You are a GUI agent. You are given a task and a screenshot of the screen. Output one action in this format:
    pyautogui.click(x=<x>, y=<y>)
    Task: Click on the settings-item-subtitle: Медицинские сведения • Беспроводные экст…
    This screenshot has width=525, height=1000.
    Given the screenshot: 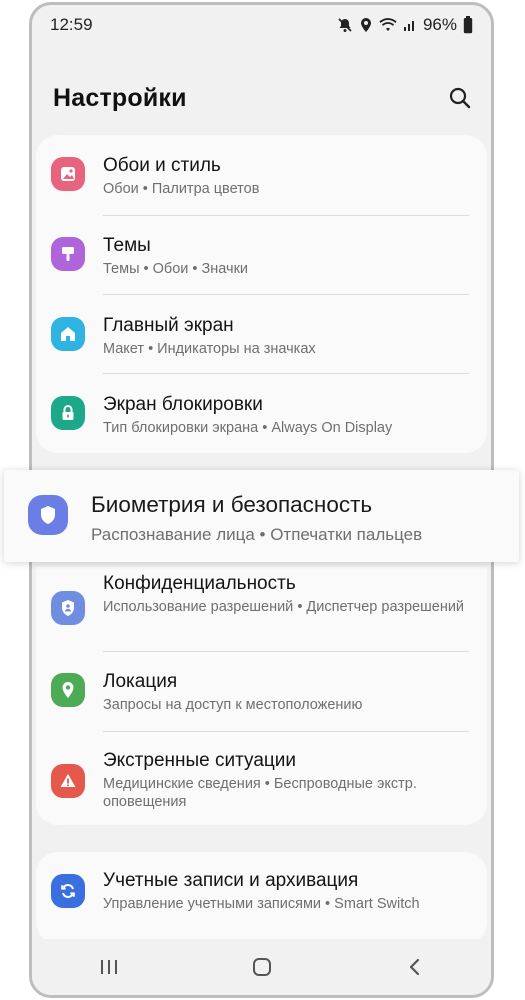 What is the action you would take?
    pyautogui.click(x=260, y=793)
    